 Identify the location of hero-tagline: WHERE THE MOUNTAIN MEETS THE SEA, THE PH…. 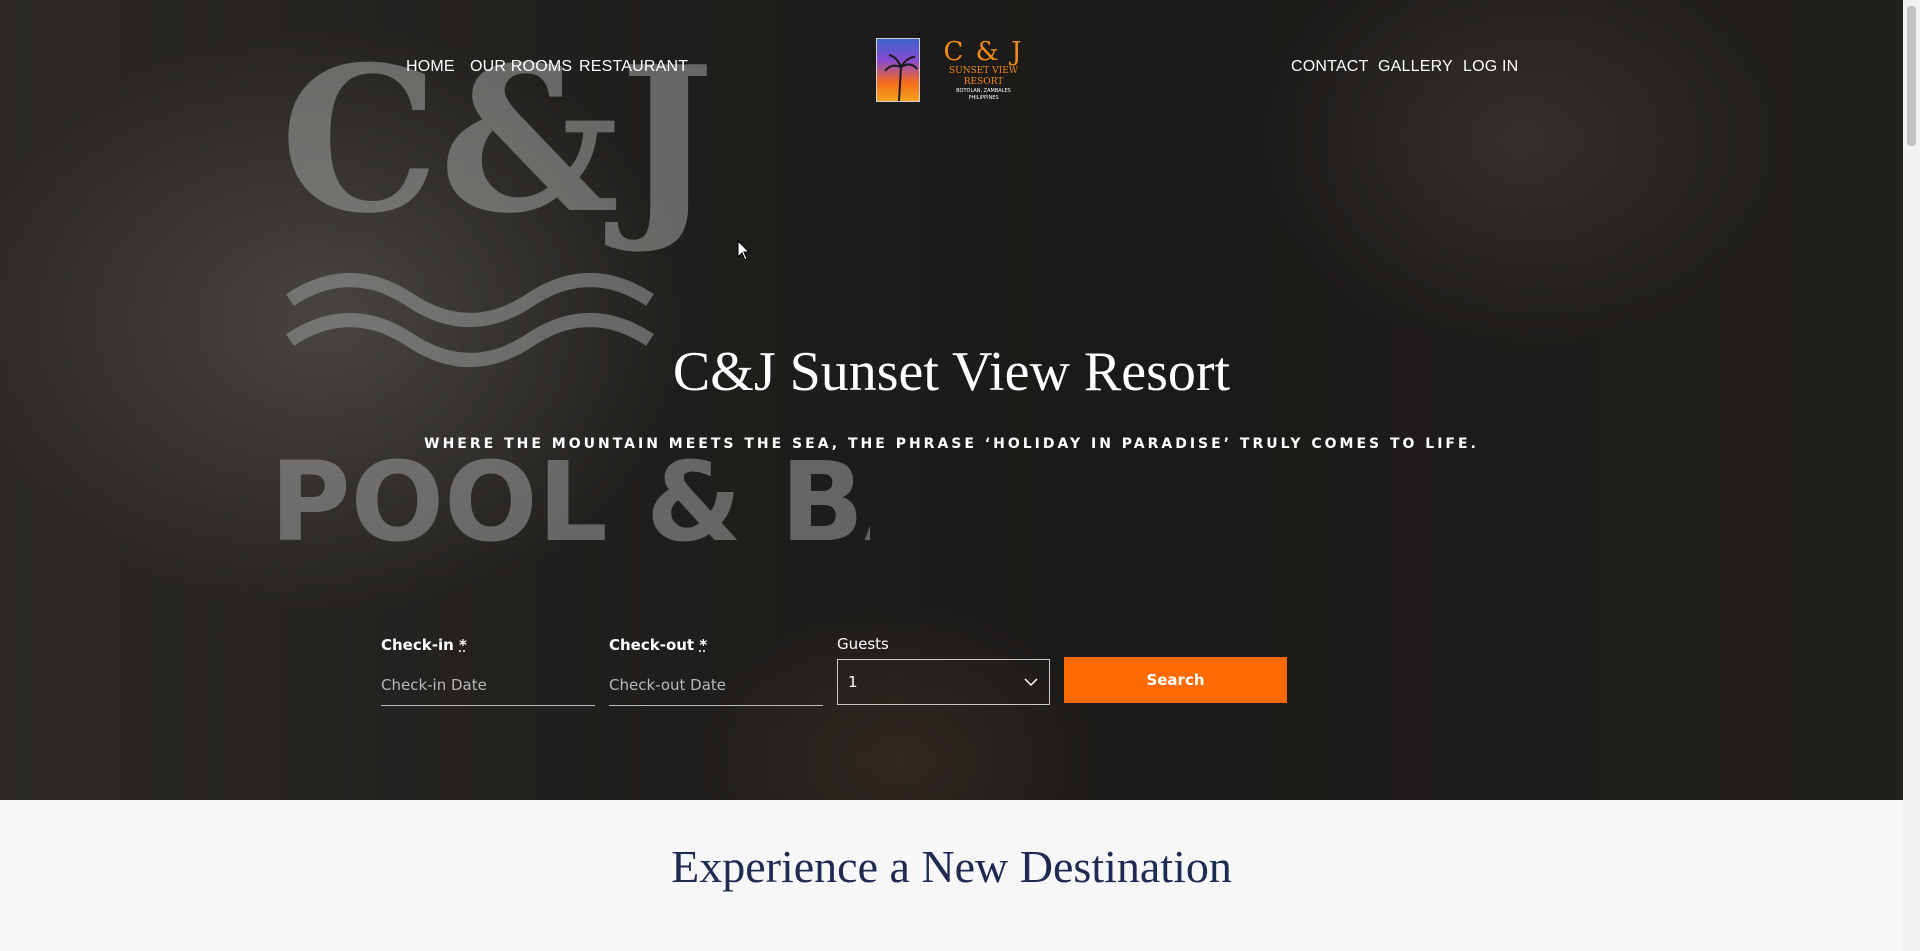
(951, 444).